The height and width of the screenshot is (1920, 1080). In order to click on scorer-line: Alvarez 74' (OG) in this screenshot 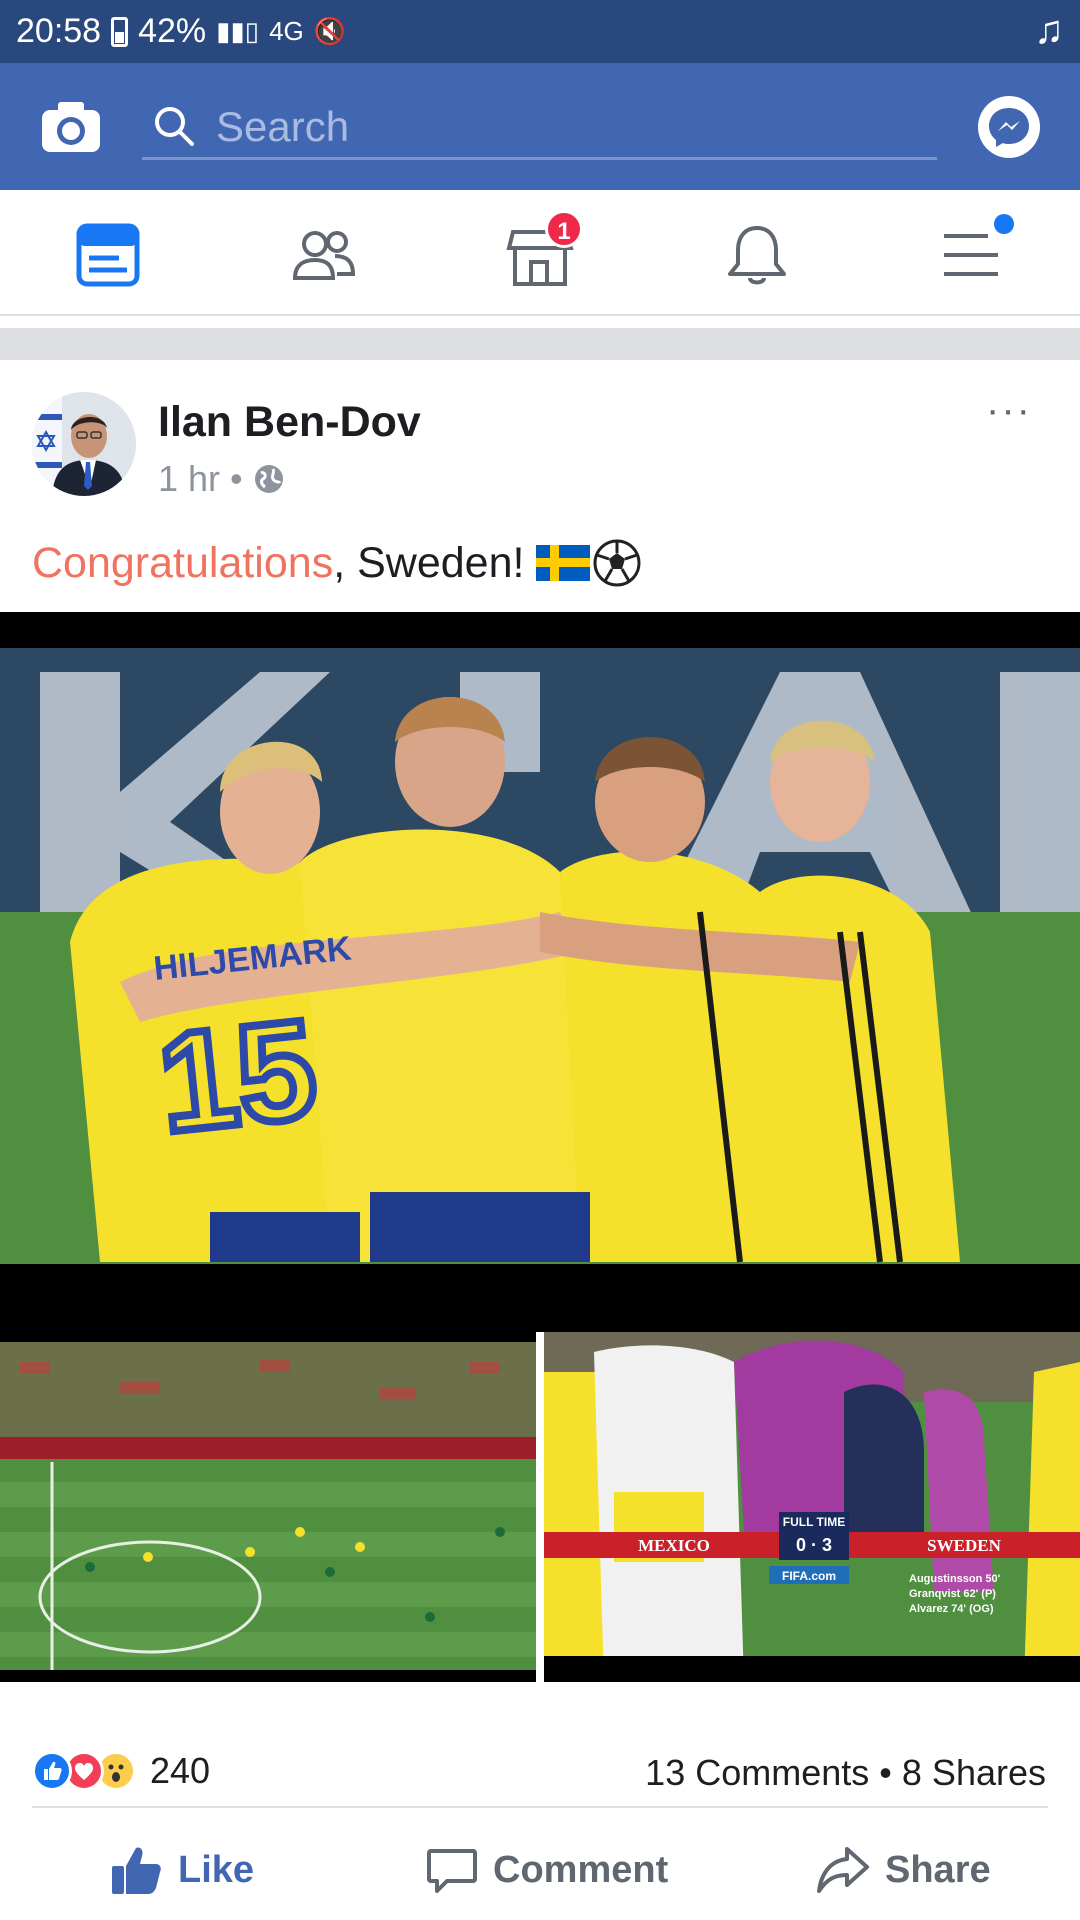, I will do `click(951, 1609)`.